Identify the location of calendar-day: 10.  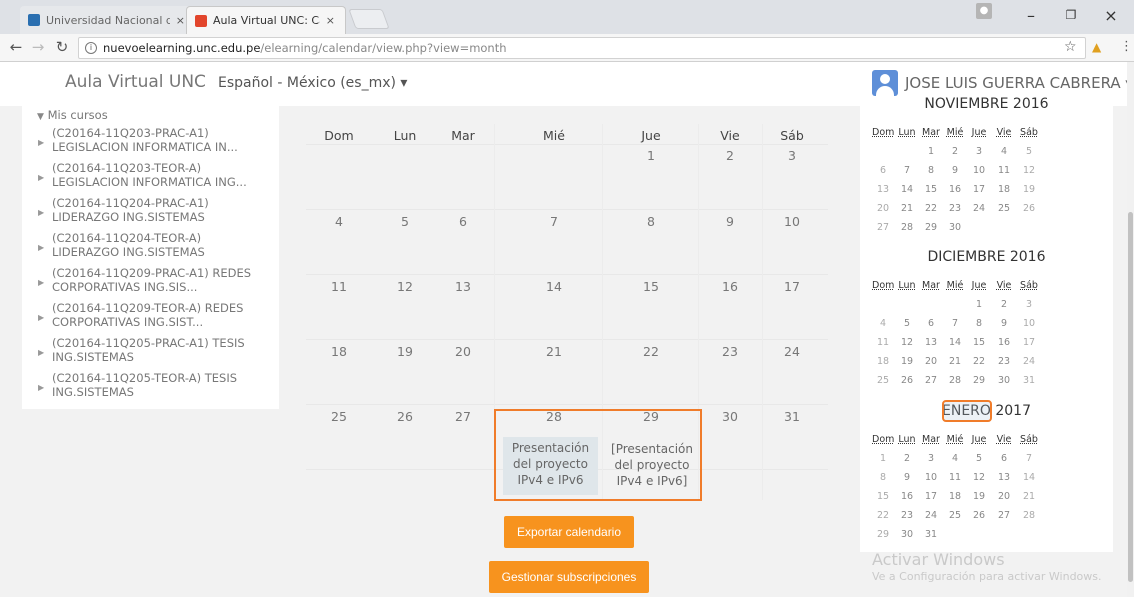
(792, 221).